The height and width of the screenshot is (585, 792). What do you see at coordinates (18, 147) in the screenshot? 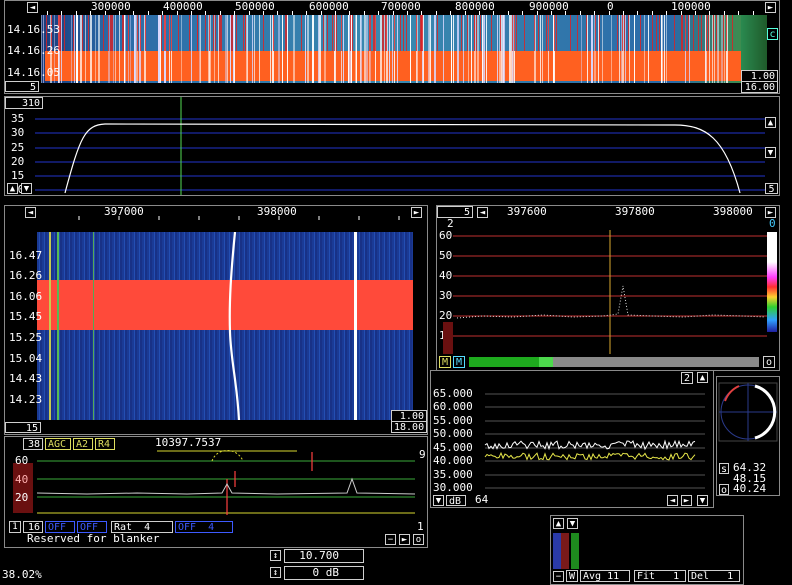
I see `wide-power-y-label: 25` at bounding box center [18, 147].